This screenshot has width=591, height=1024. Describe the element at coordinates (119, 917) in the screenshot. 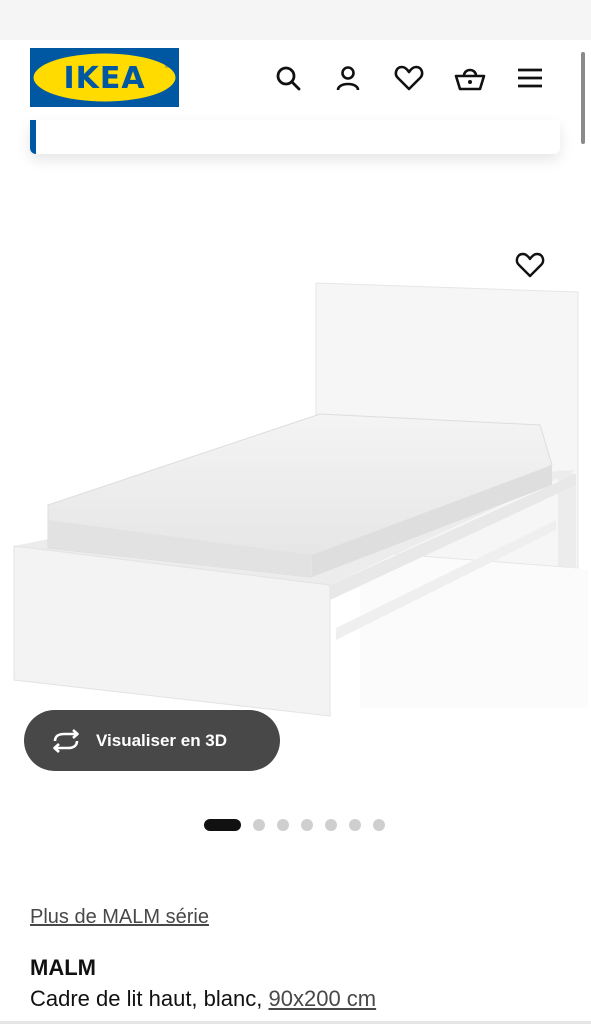

I see `series-link: Plus de MALM série` at that location.